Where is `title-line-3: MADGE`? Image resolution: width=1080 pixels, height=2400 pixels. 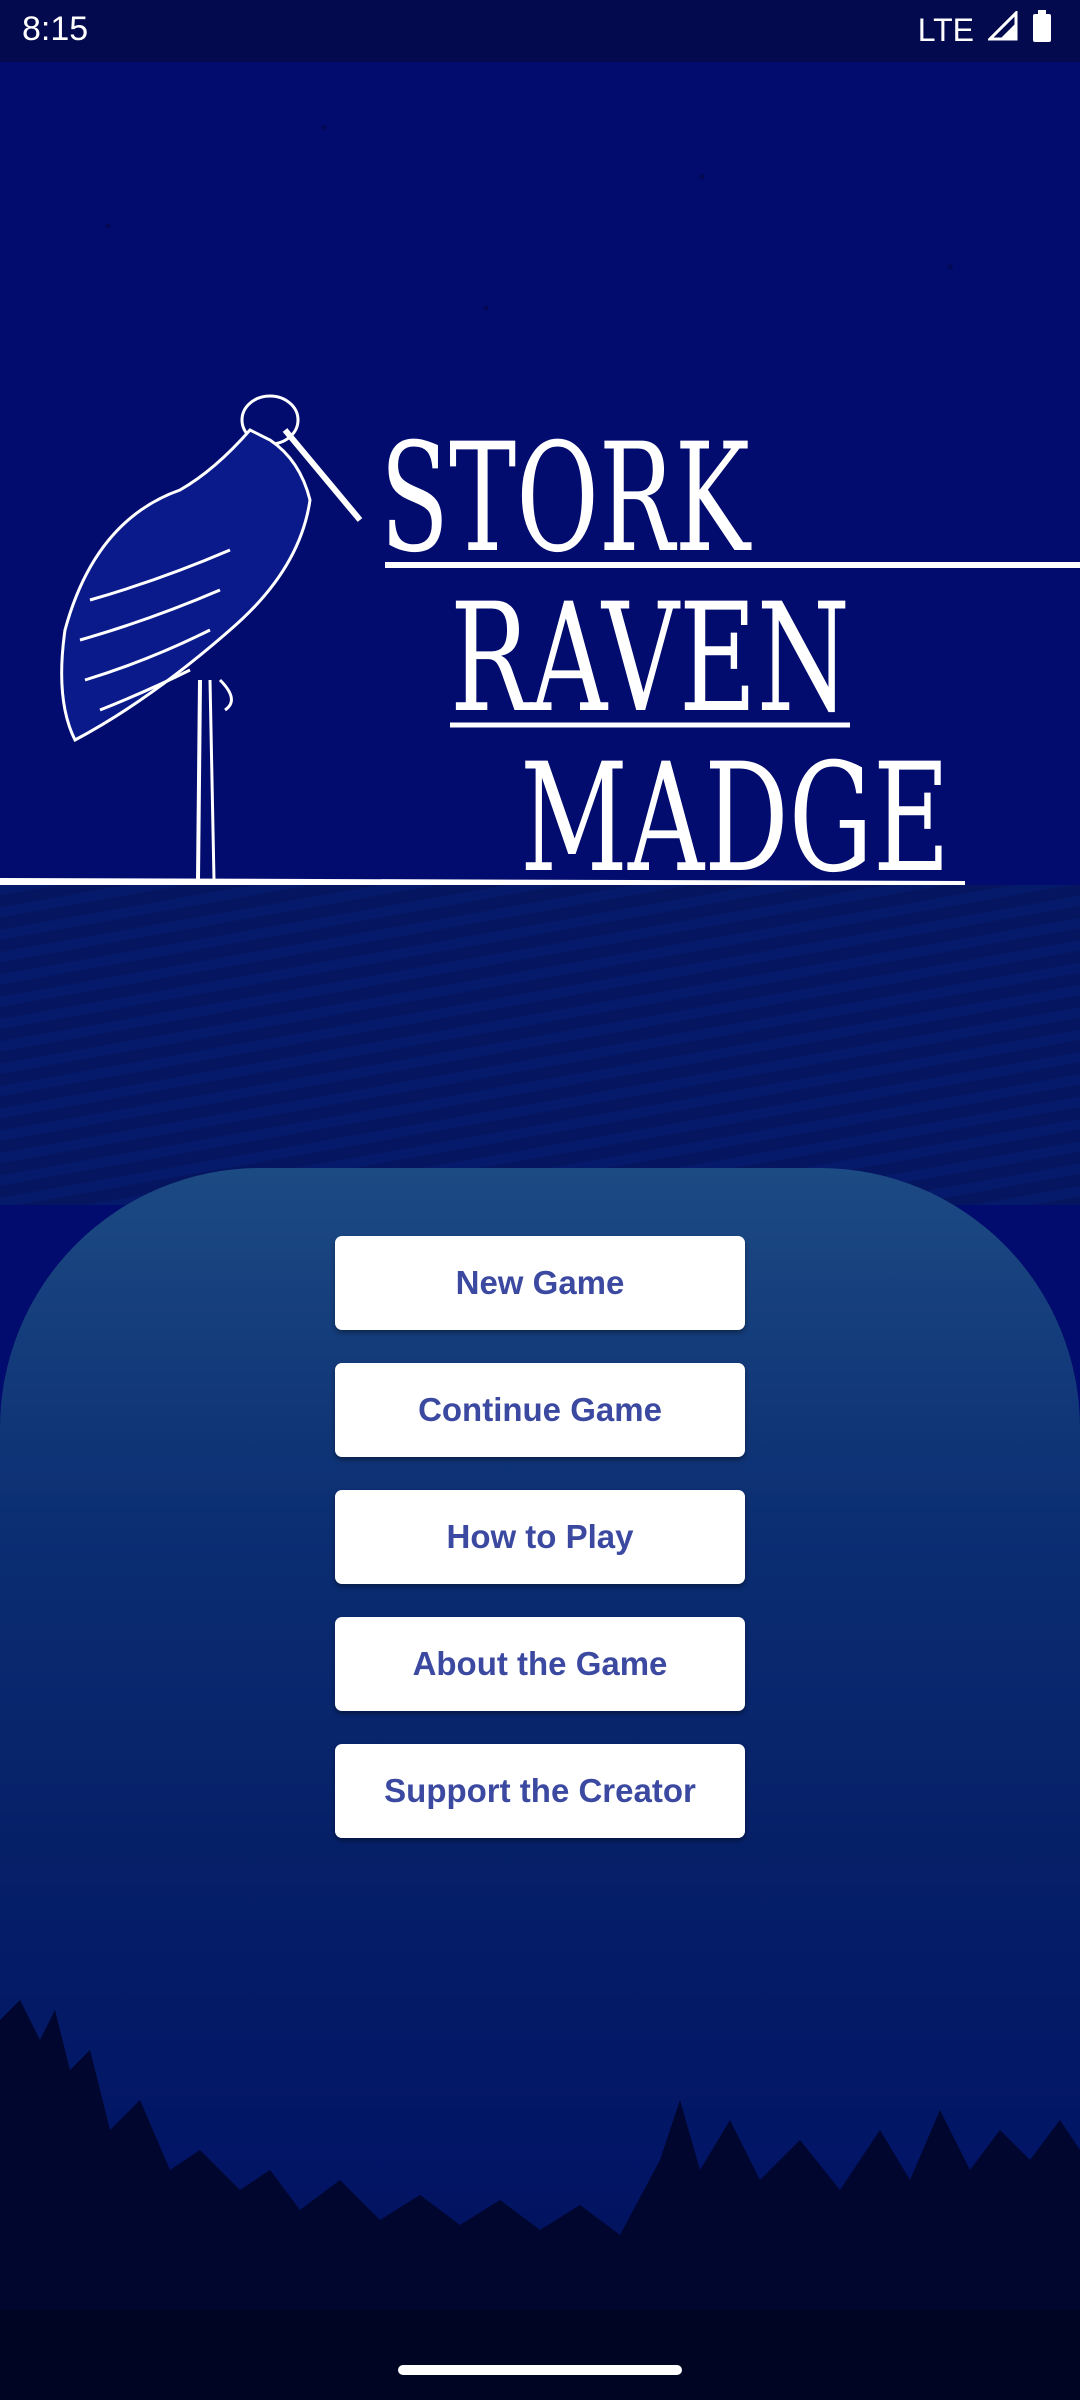
title-line-3: MADGE is located at coordinates (735, 816).